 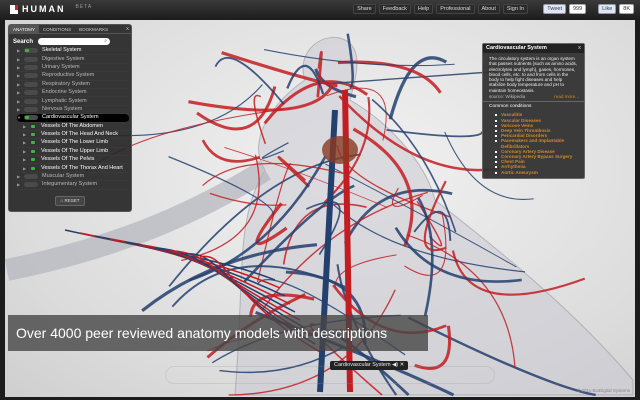 I want to click on beta-label: BETA, so click(x=84, y=6).